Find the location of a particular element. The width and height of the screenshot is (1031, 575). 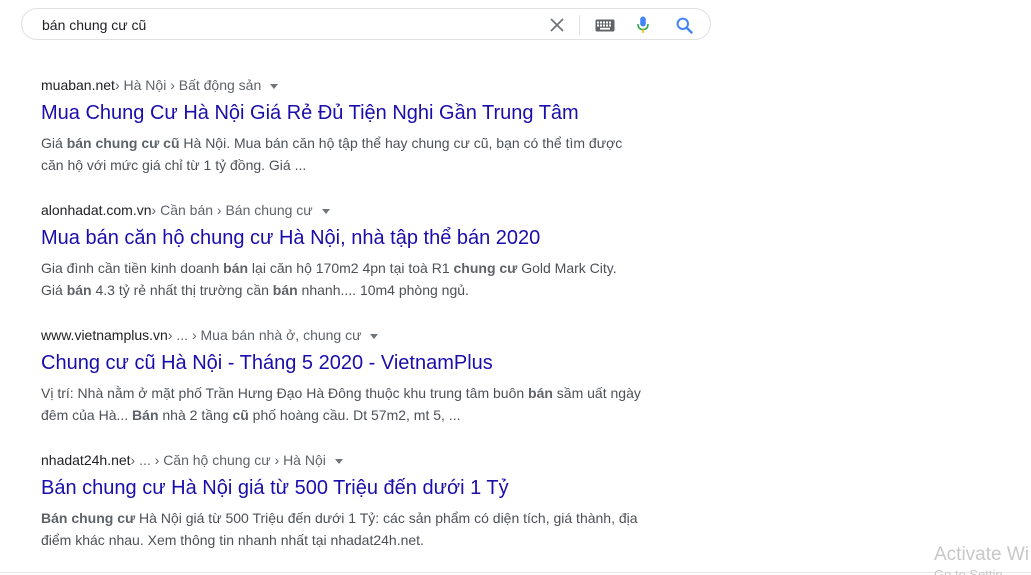

search-bar is located at coordinates (366, 24).